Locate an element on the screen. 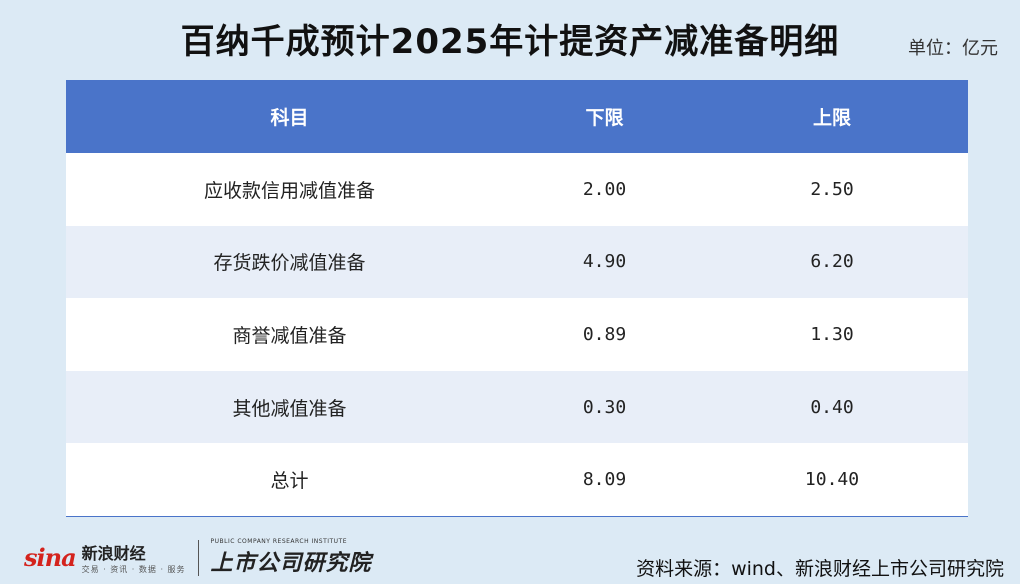 The width and height of the screenshot is (1020, 584). institute-logo-en: PUBLIC COMPANY RESEARCH INSTITUTE is located at coordinates (279, 541).